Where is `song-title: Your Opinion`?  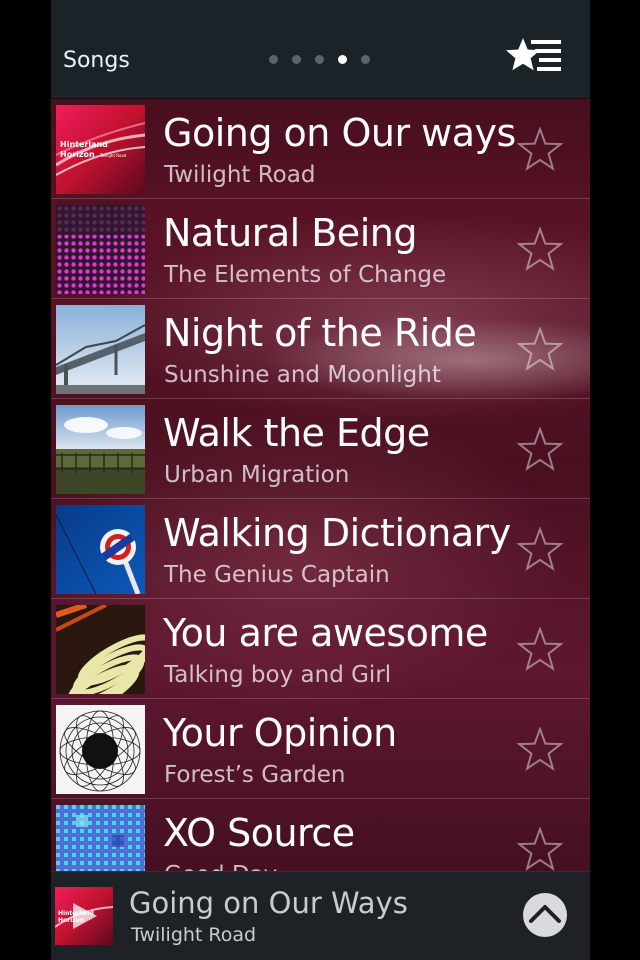 song-title: Your Opinion is located at coordinates (280, 733).